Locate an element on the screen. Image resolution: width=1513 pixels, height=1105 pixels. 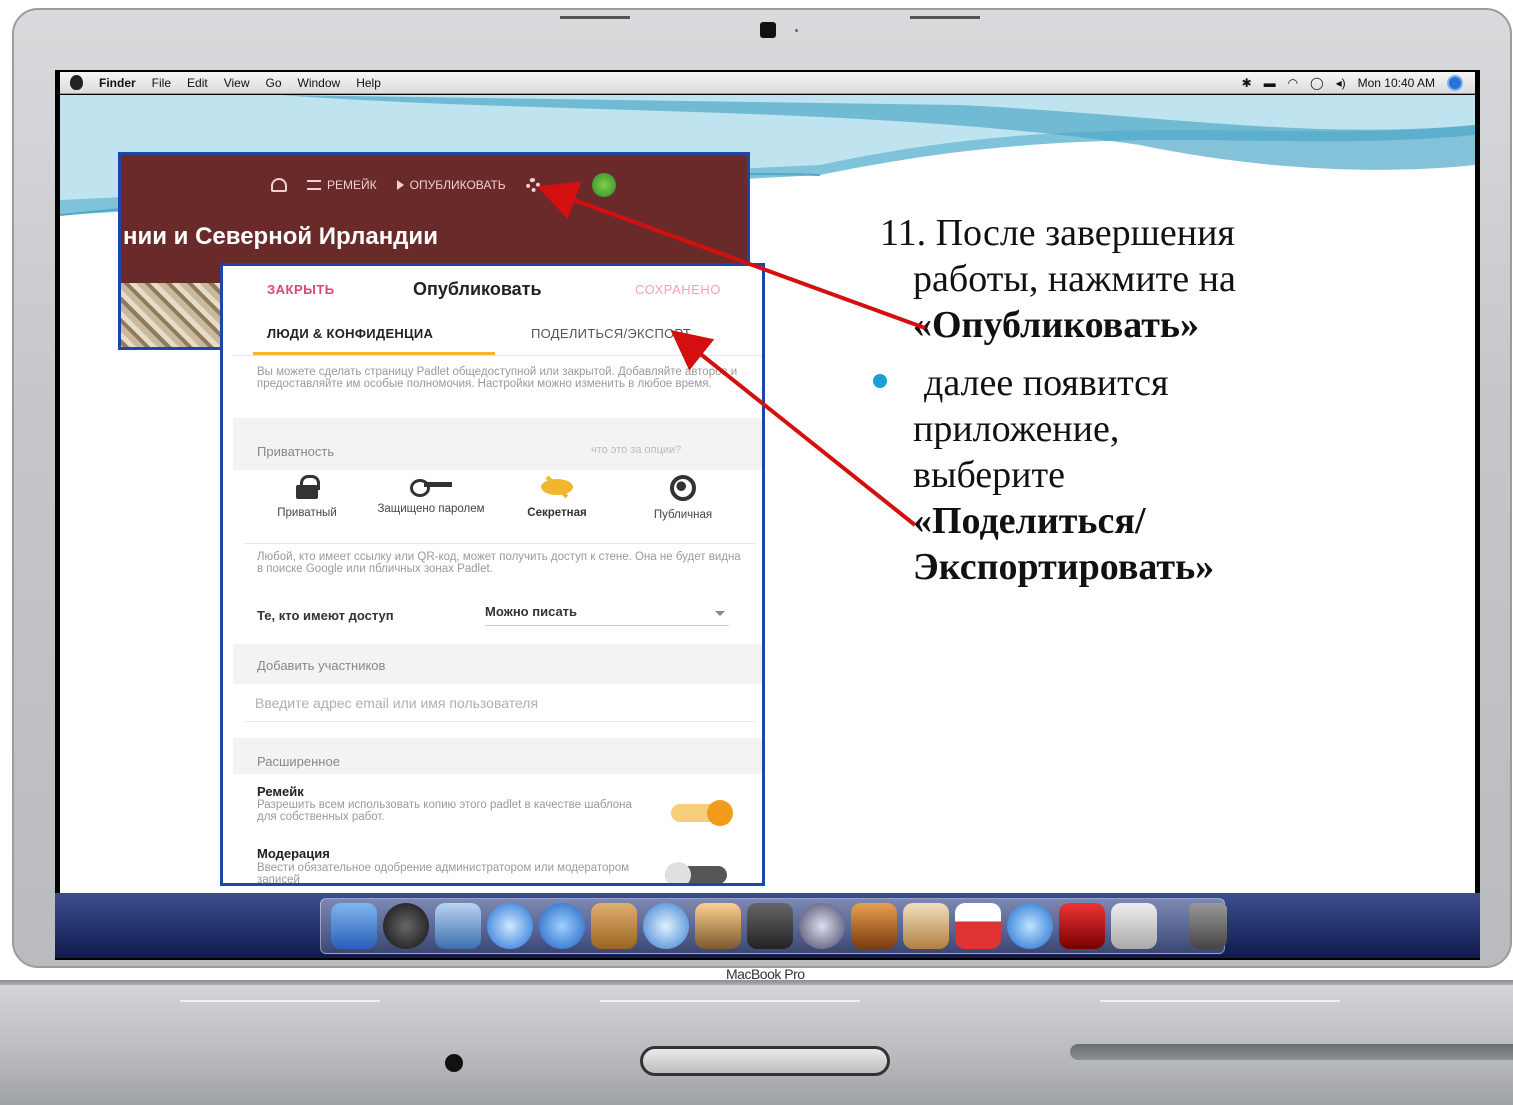
ical-icon is located at coordinates (978, 926).